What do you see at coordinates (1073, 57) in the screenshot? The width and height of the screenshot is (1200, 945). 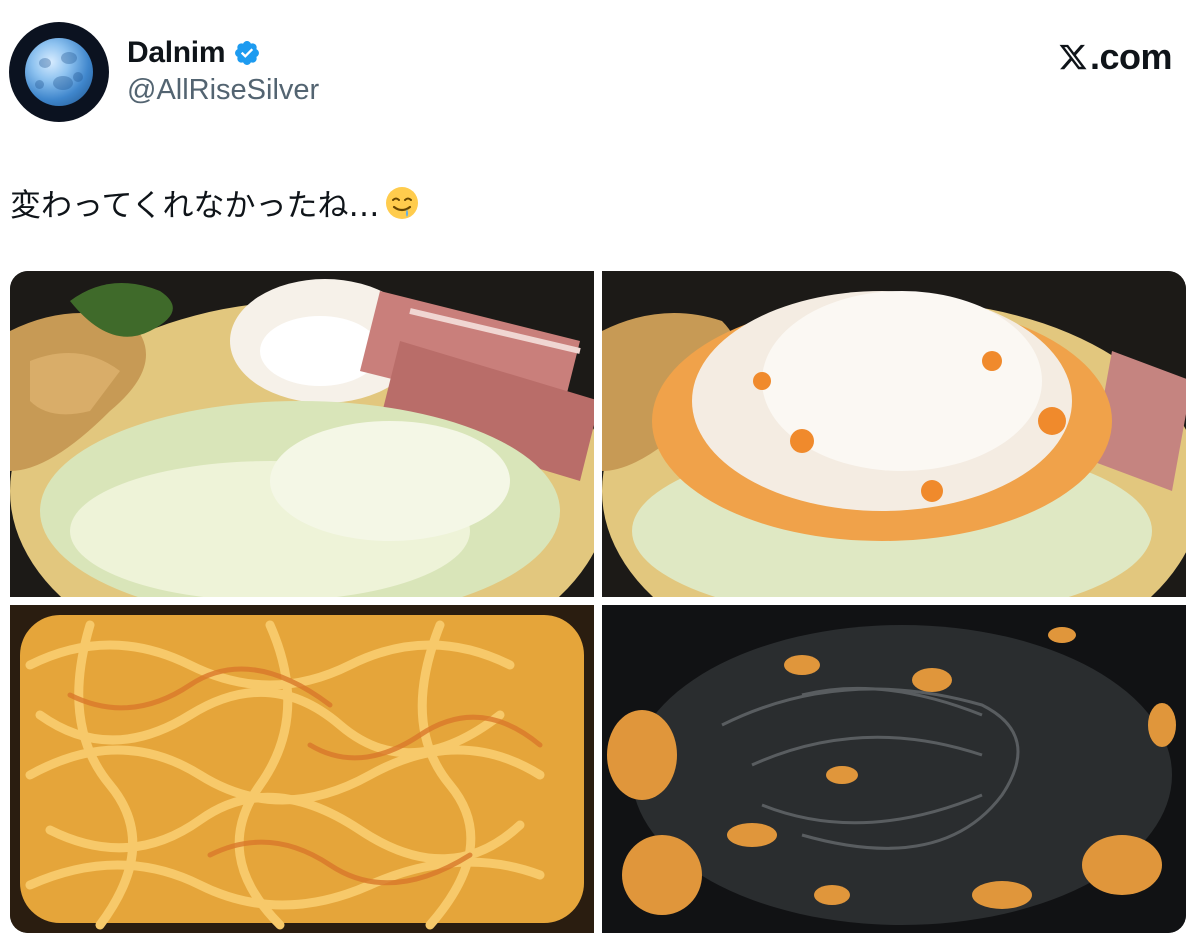 I see `x-logo-icon` at bounding box center [1073, 57].